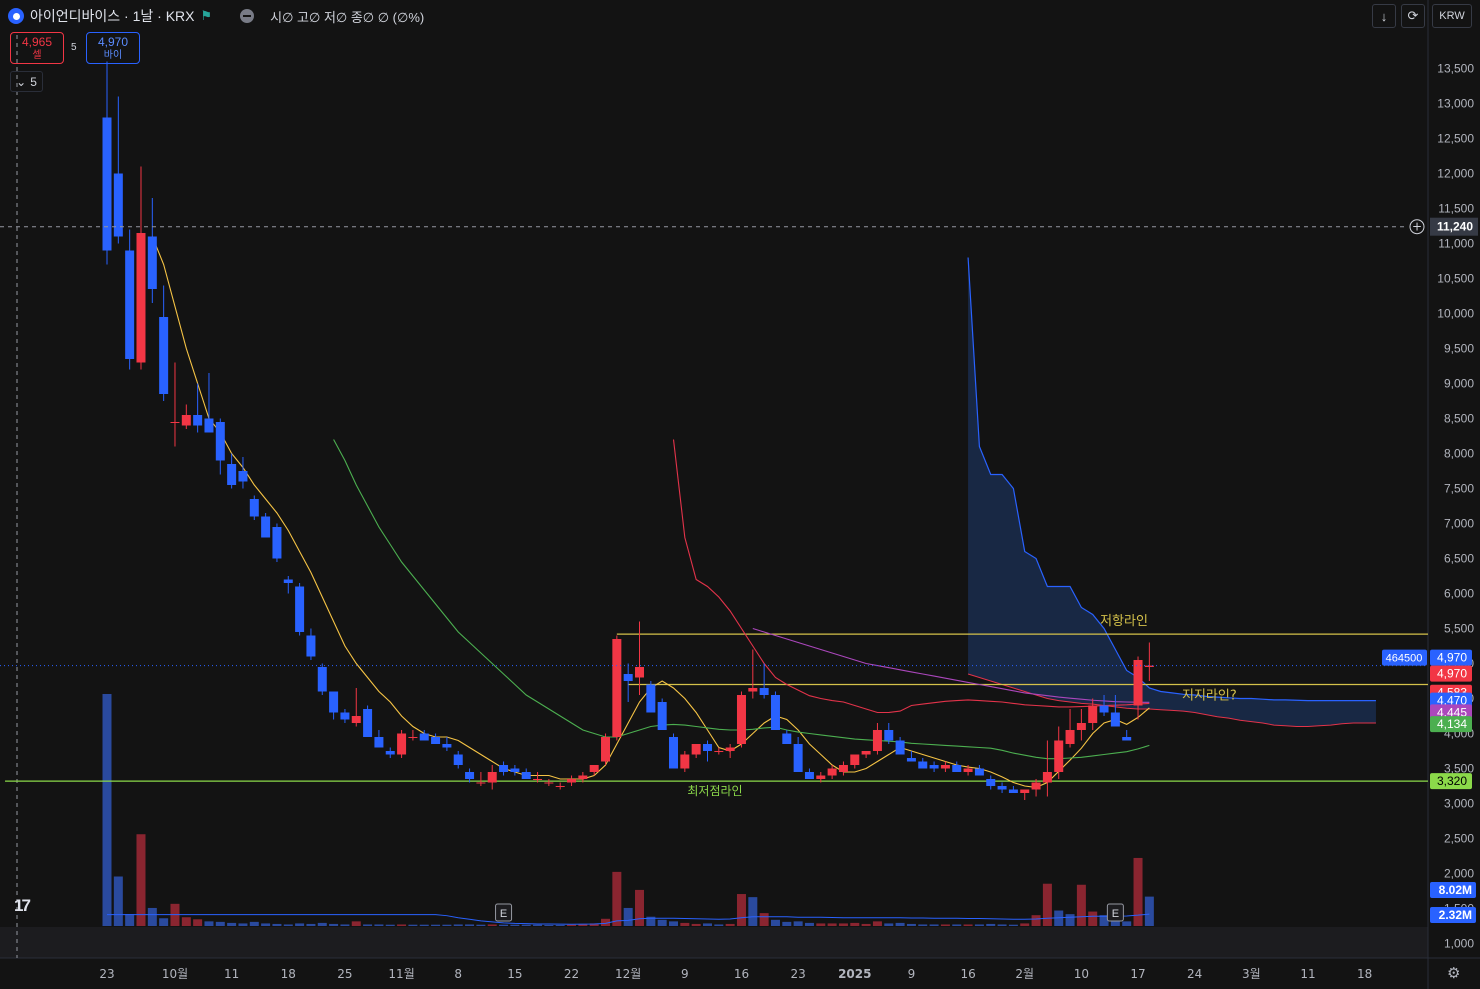  I want to click on plus-icon: +, so click(1417, 227).